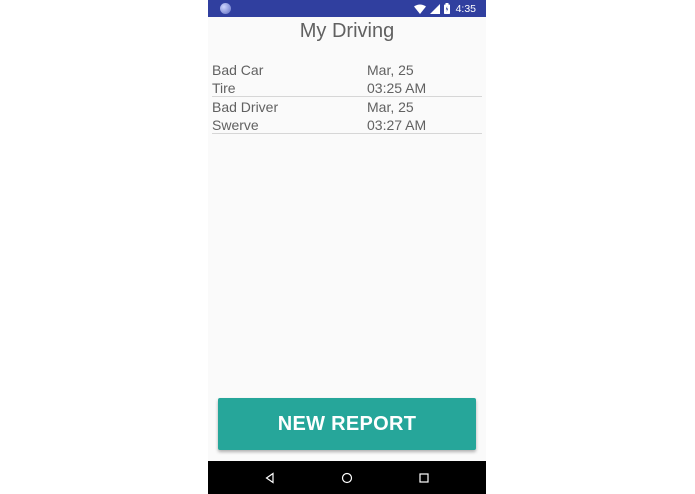  Describe the element at coordinates (397, 125) in the screenshot. I see `report-time: 03:27 AM` at that location.